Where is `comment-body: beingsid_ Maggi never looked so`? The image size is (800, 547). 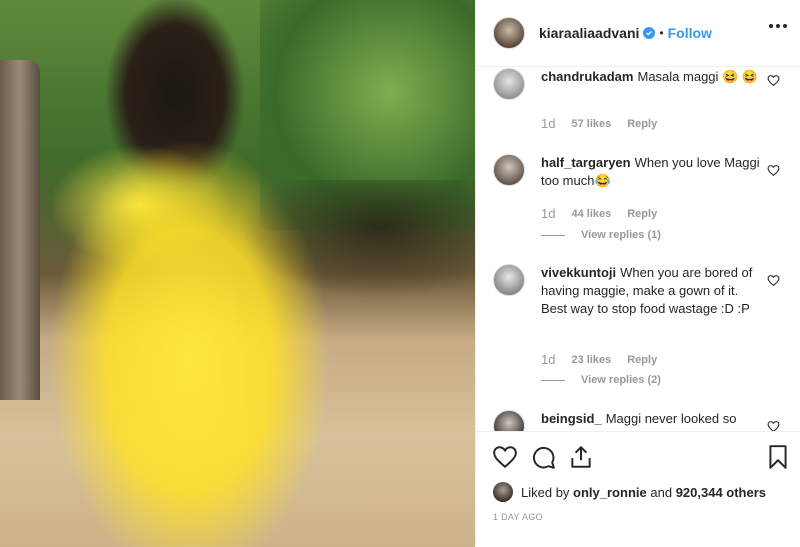
comment-body: beingsid_ Maggi never looked so is located at coordinates (651, 419).